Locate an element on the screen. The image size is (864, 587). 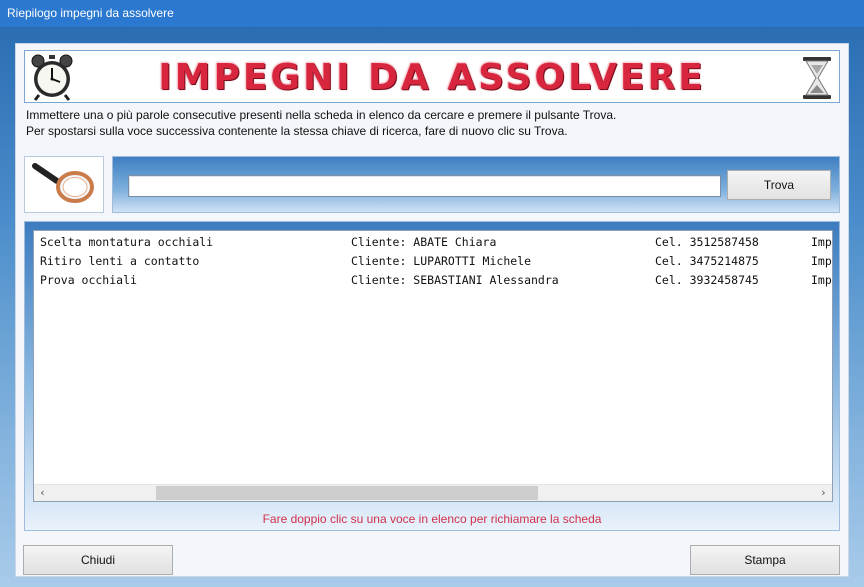
banner: IMPEGNI DA ASSOLVERE is located at coordinates (432, 76).